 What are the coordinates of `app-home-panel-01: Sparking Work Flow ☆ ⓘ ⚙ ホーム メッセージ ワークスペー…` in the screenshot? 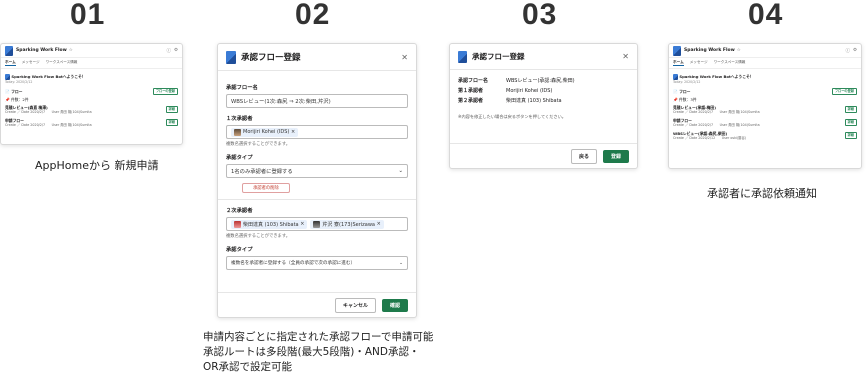 It's located at (91, 94).